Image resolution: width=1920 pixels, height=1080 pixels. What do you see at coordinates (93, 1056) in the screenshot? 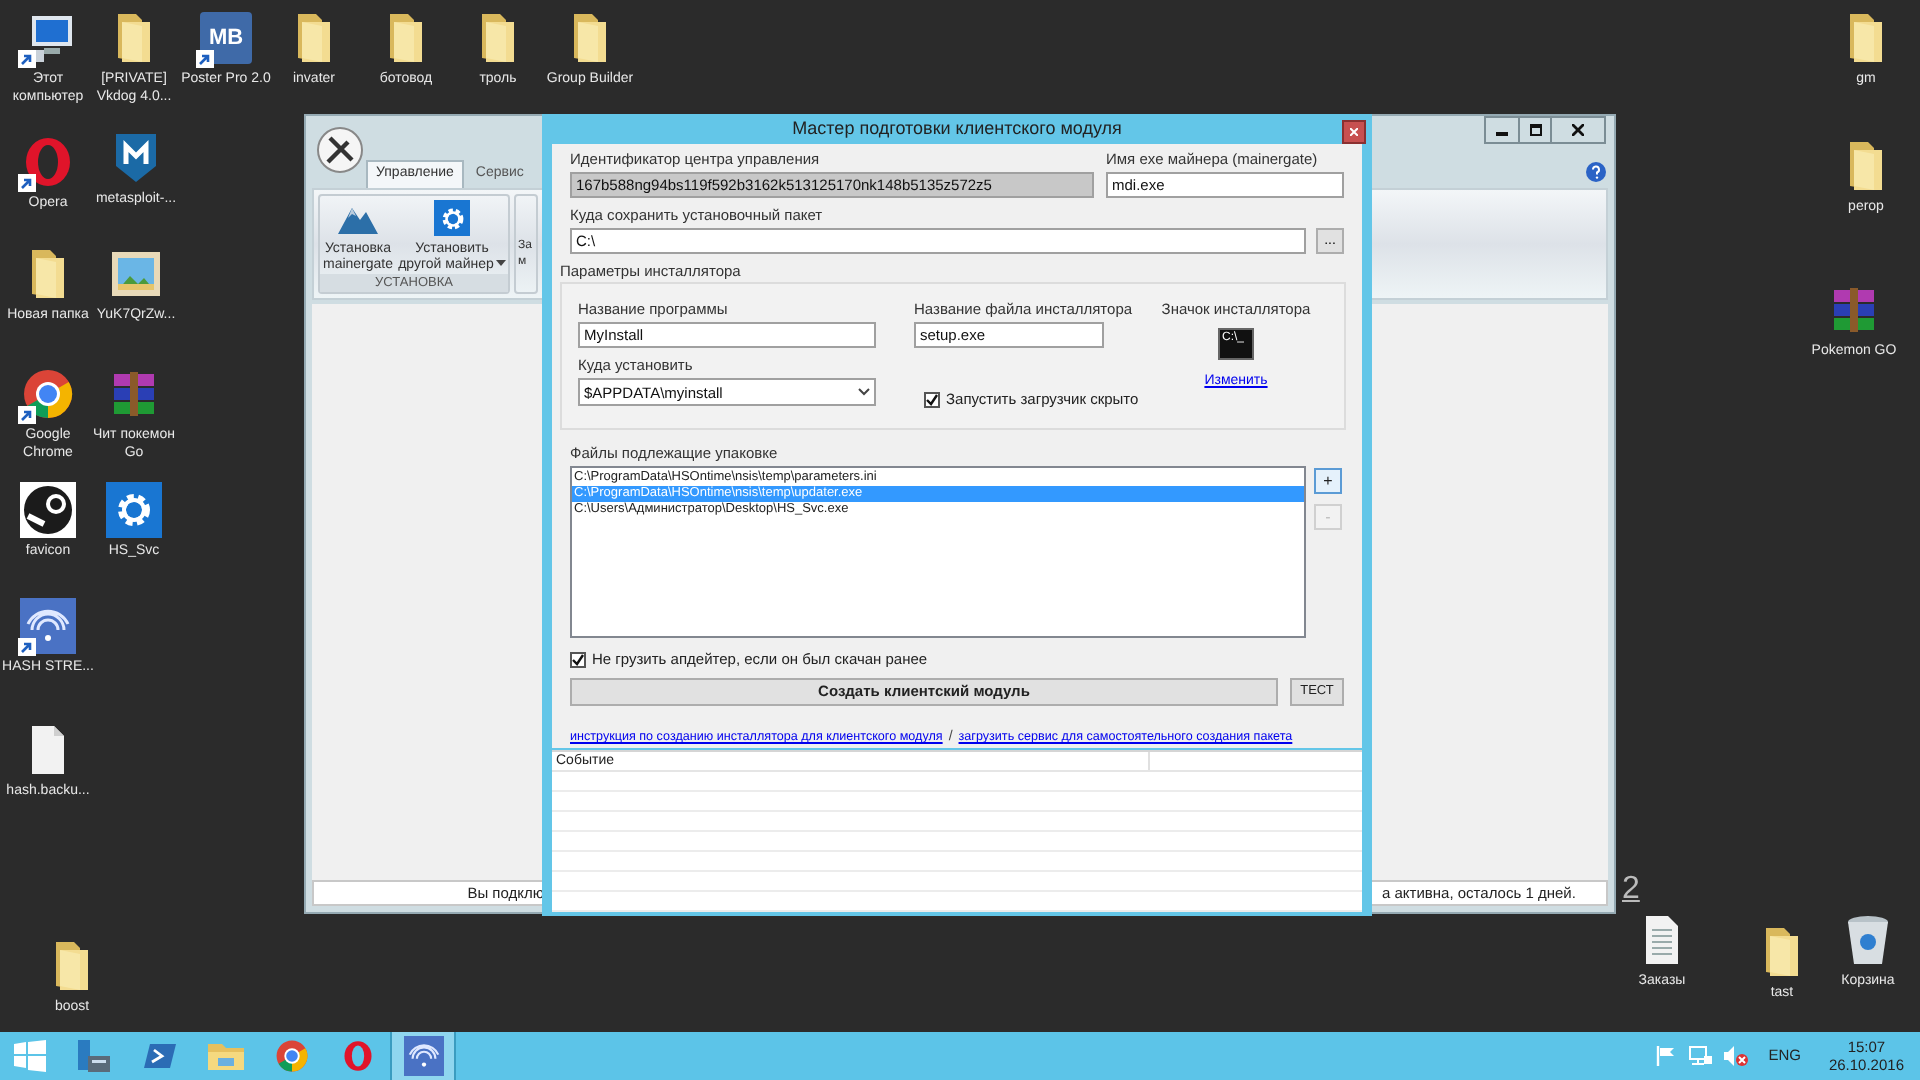
I see `server-icon` at bounding box center [93, 1056].